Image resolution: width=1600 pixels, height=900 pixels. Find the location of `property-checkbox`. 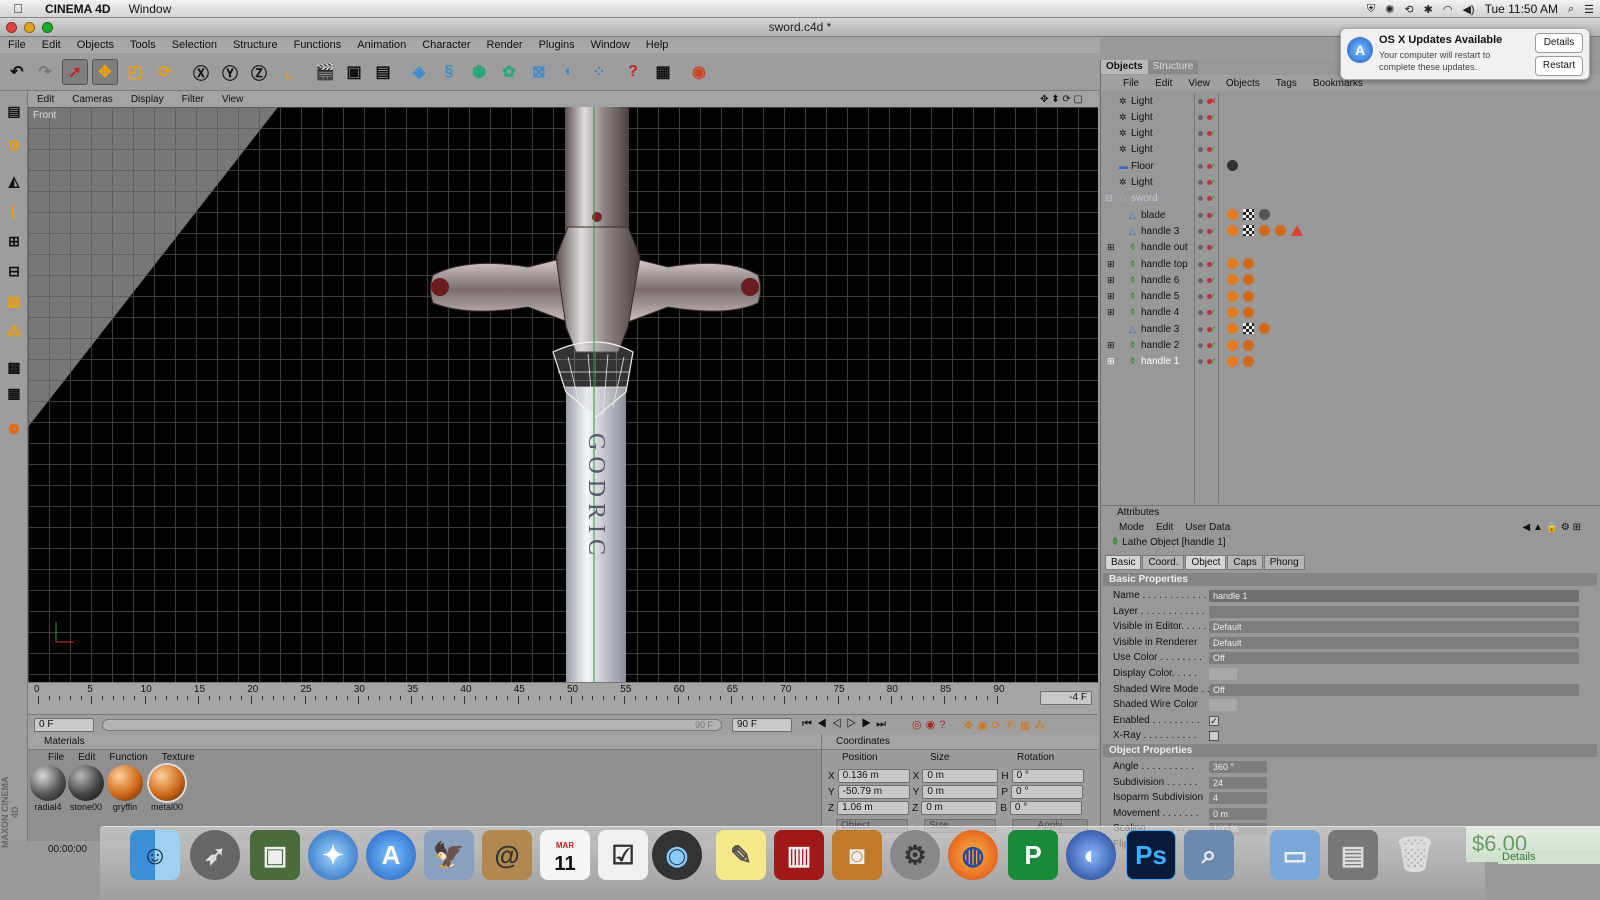

property-checkbox is located at coordinates (1214, 736).